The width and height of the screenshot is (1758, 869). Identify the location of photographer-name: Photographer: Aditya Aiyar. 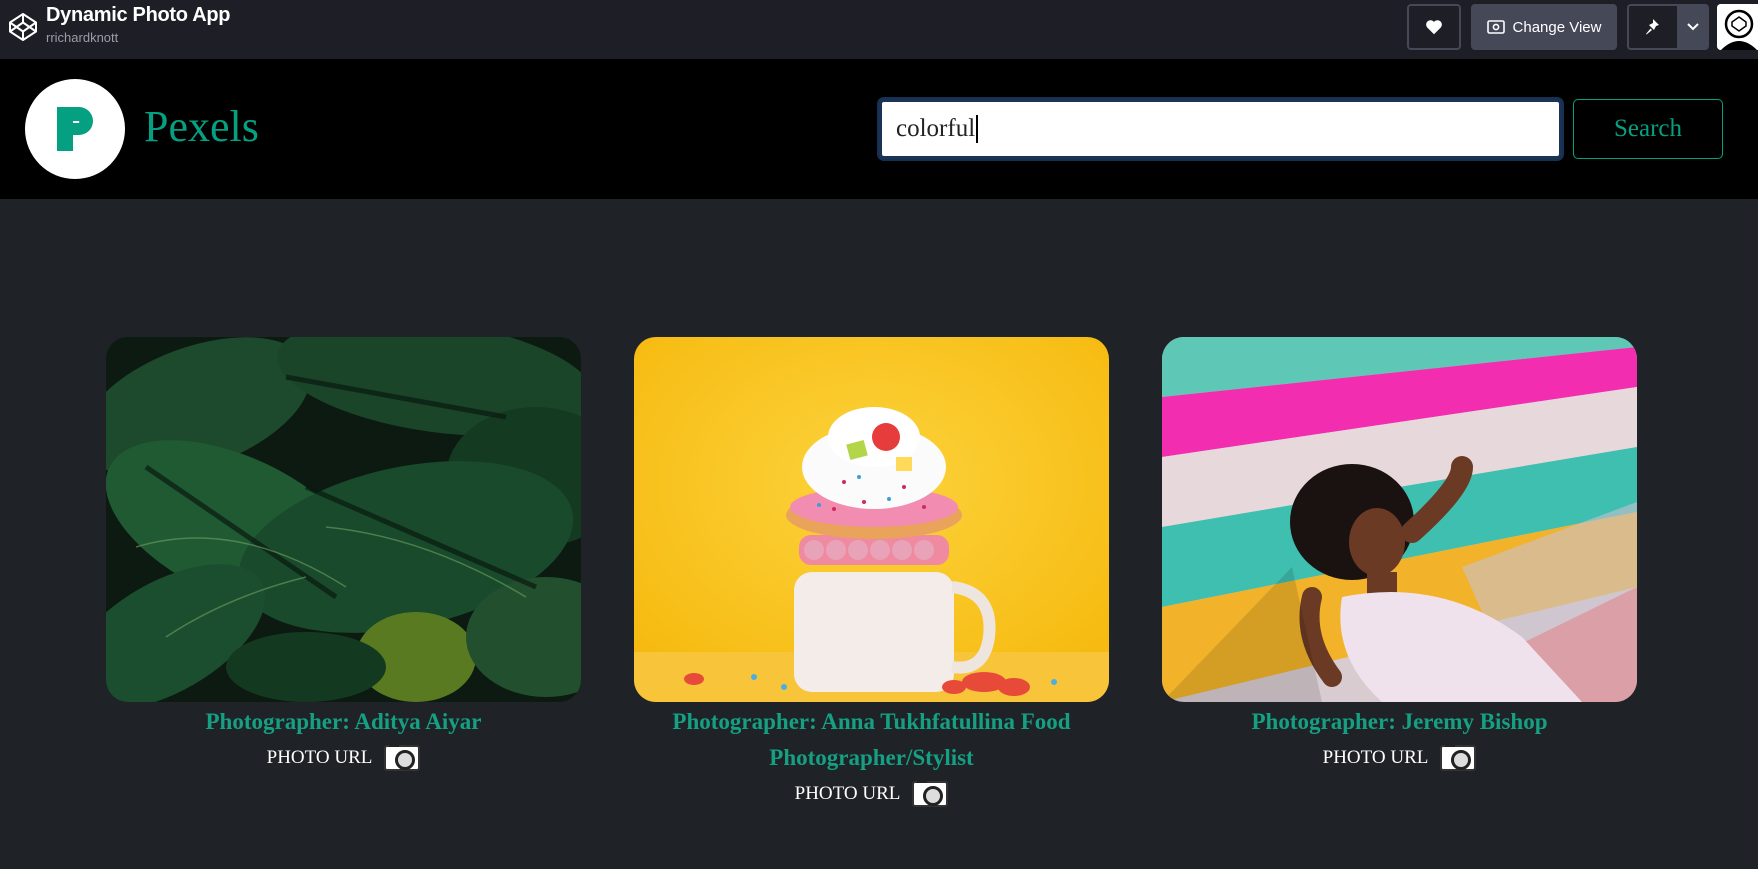
(343, 721).